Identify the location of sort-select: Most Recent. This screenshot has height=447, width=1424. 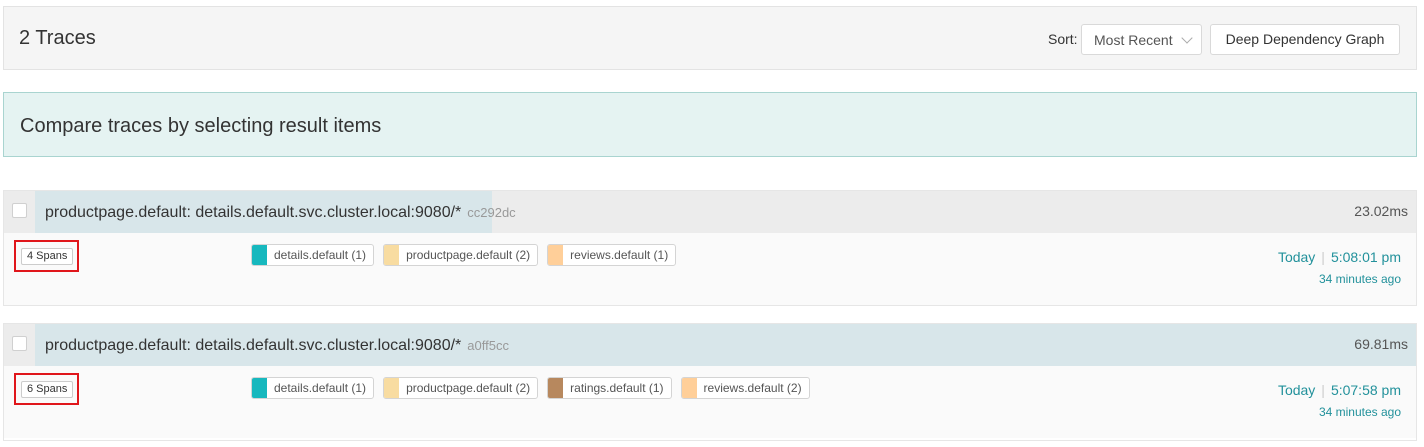
(1141, 39).